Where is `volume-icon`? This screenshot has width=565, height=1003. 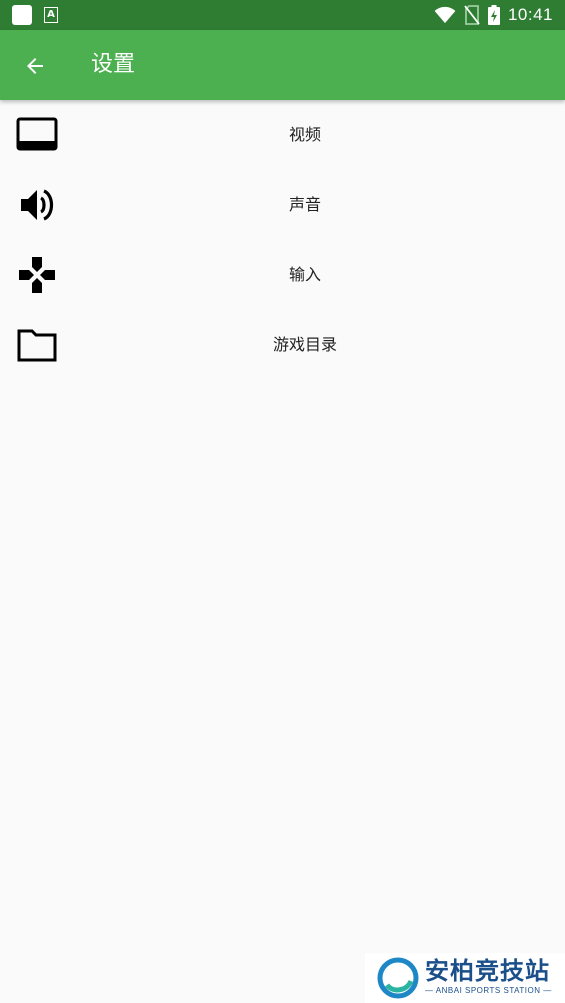
volume-icon is located at coordinates (37, 205).